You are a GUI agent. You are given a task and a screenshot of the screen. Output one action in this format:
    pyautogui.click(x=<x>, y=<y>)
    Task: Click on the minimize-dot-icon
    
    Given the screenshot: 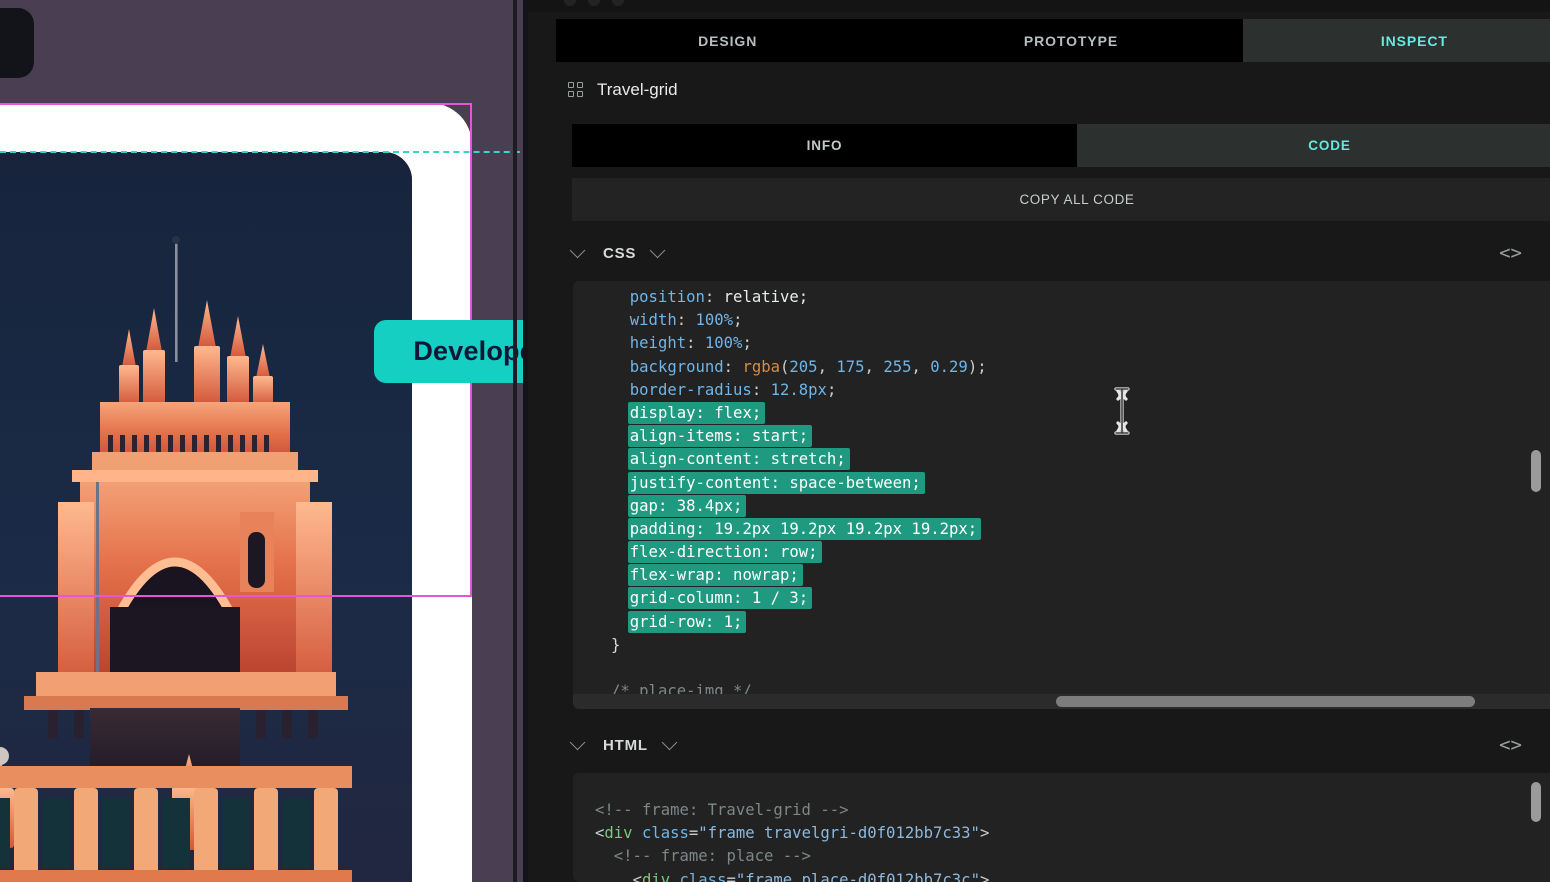 What is the action you would take?
    pyautogui.click(x=594, y=3)
    